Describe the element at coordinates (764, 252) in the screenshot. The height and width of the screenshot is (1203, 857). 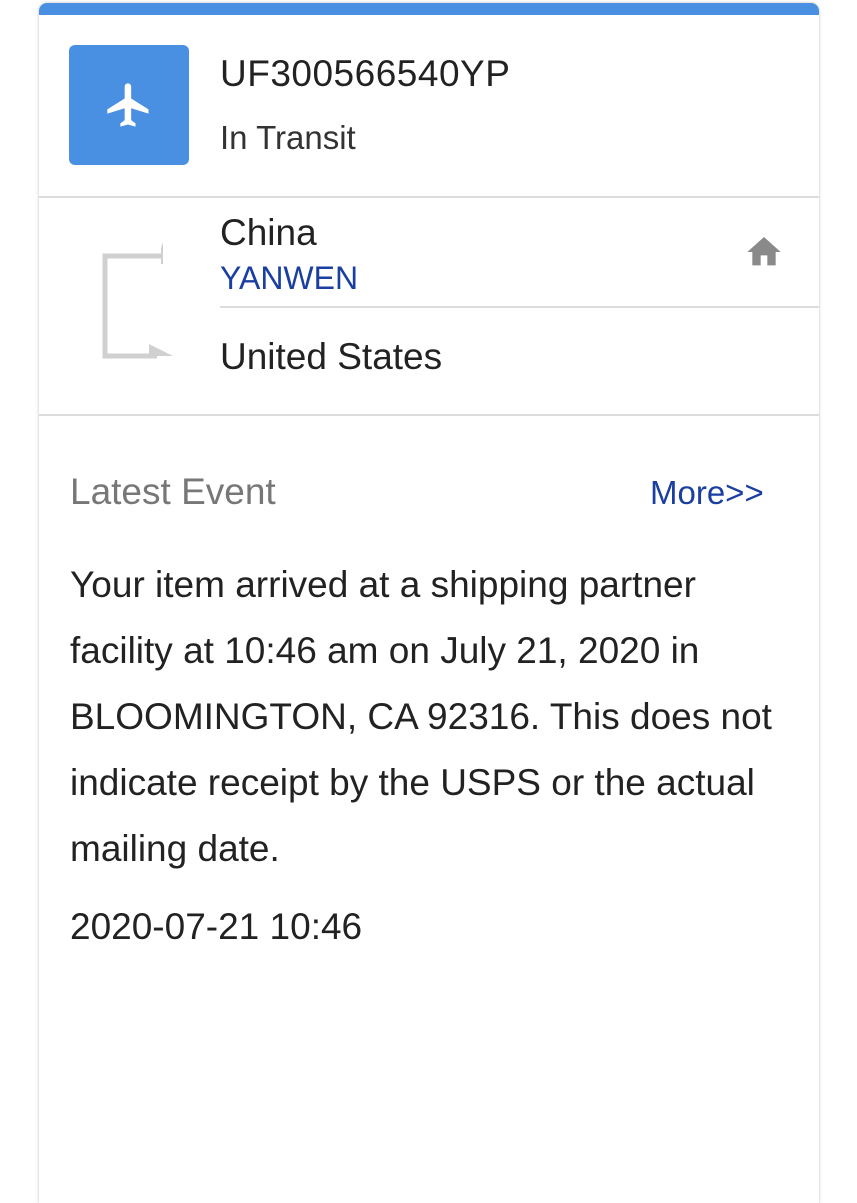
I see `home-icon` at that location.